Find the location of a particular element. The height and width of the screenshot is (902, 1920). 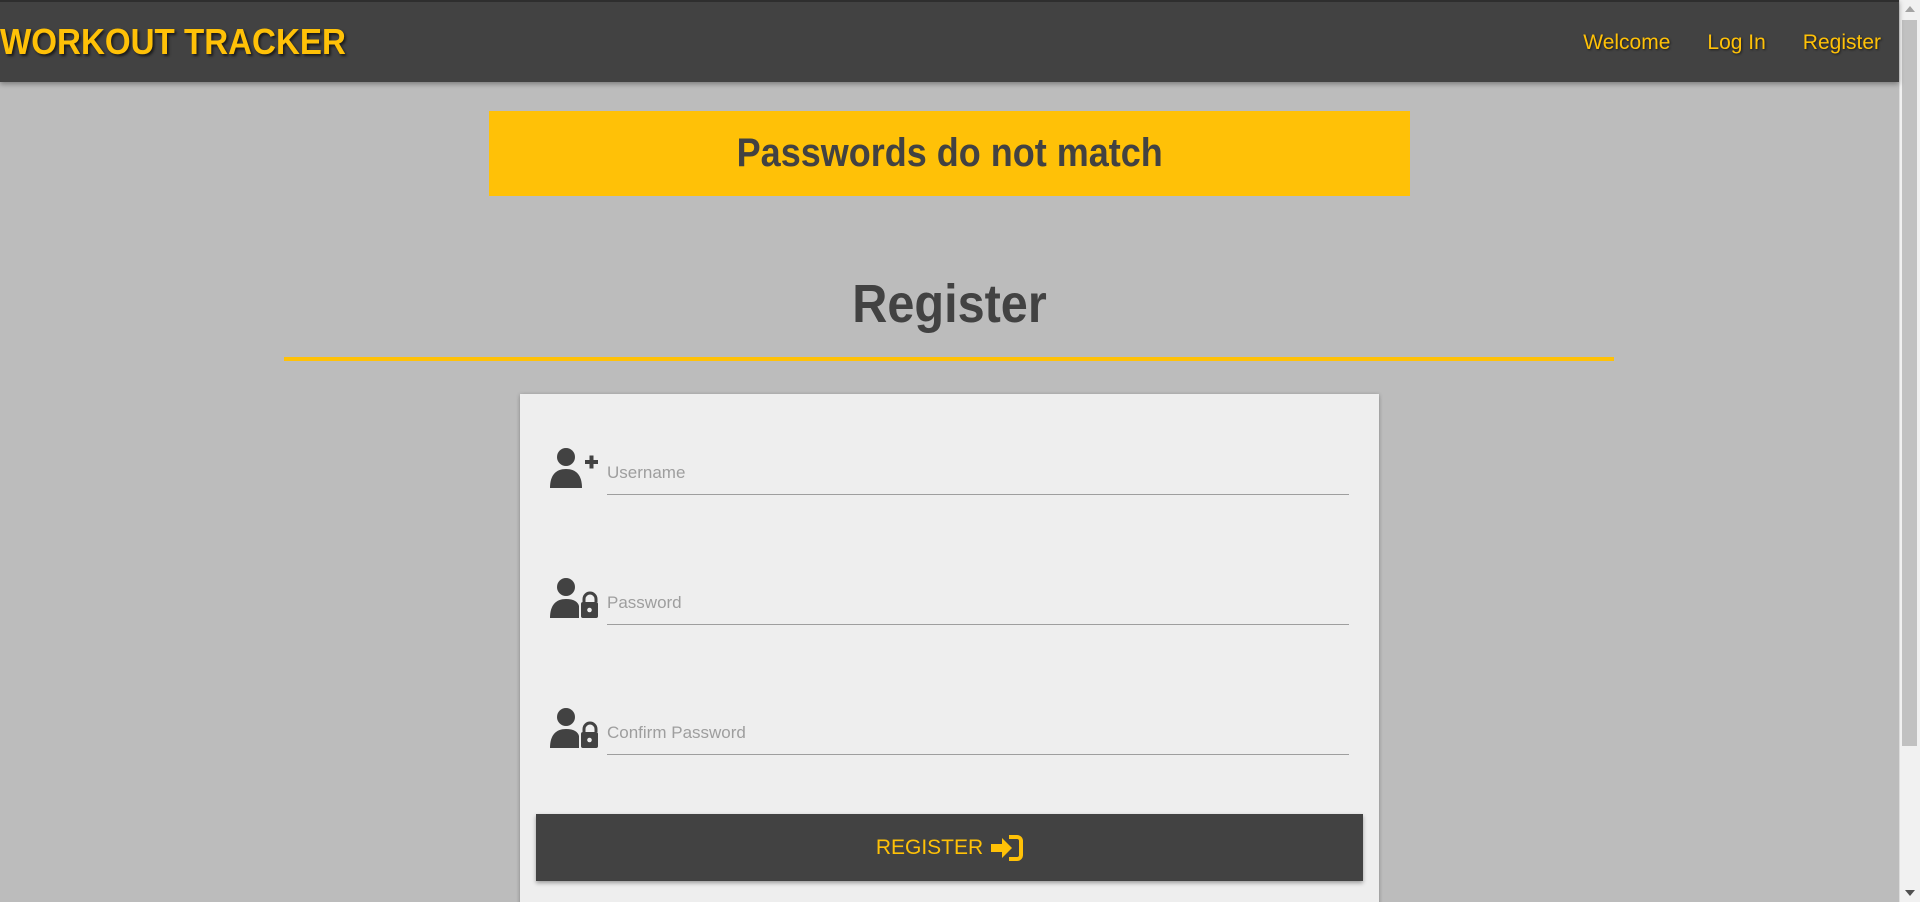

vertical-scrollbar is located at coordinates (1909, 451).